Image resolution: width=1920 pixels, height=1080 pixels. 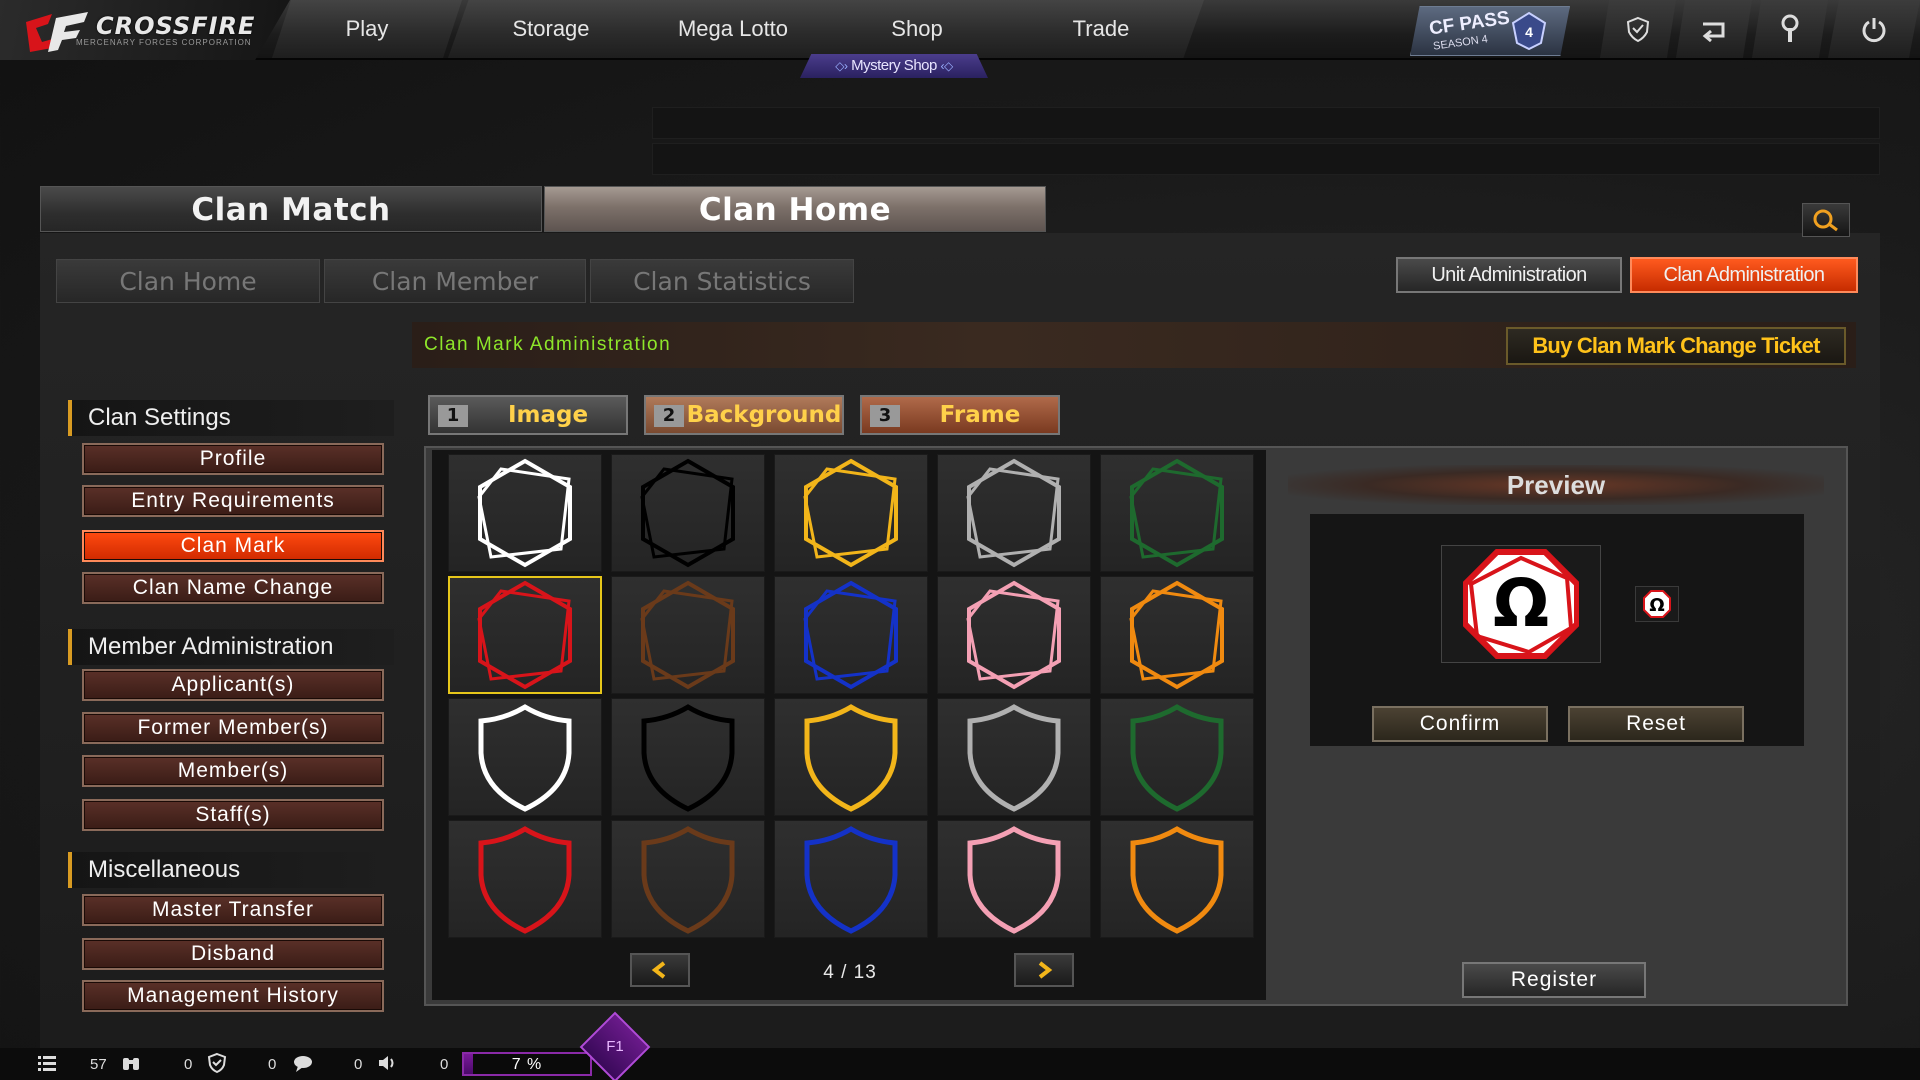 I want to click on tab-image: 1 Image, so click(x=528, y=415).